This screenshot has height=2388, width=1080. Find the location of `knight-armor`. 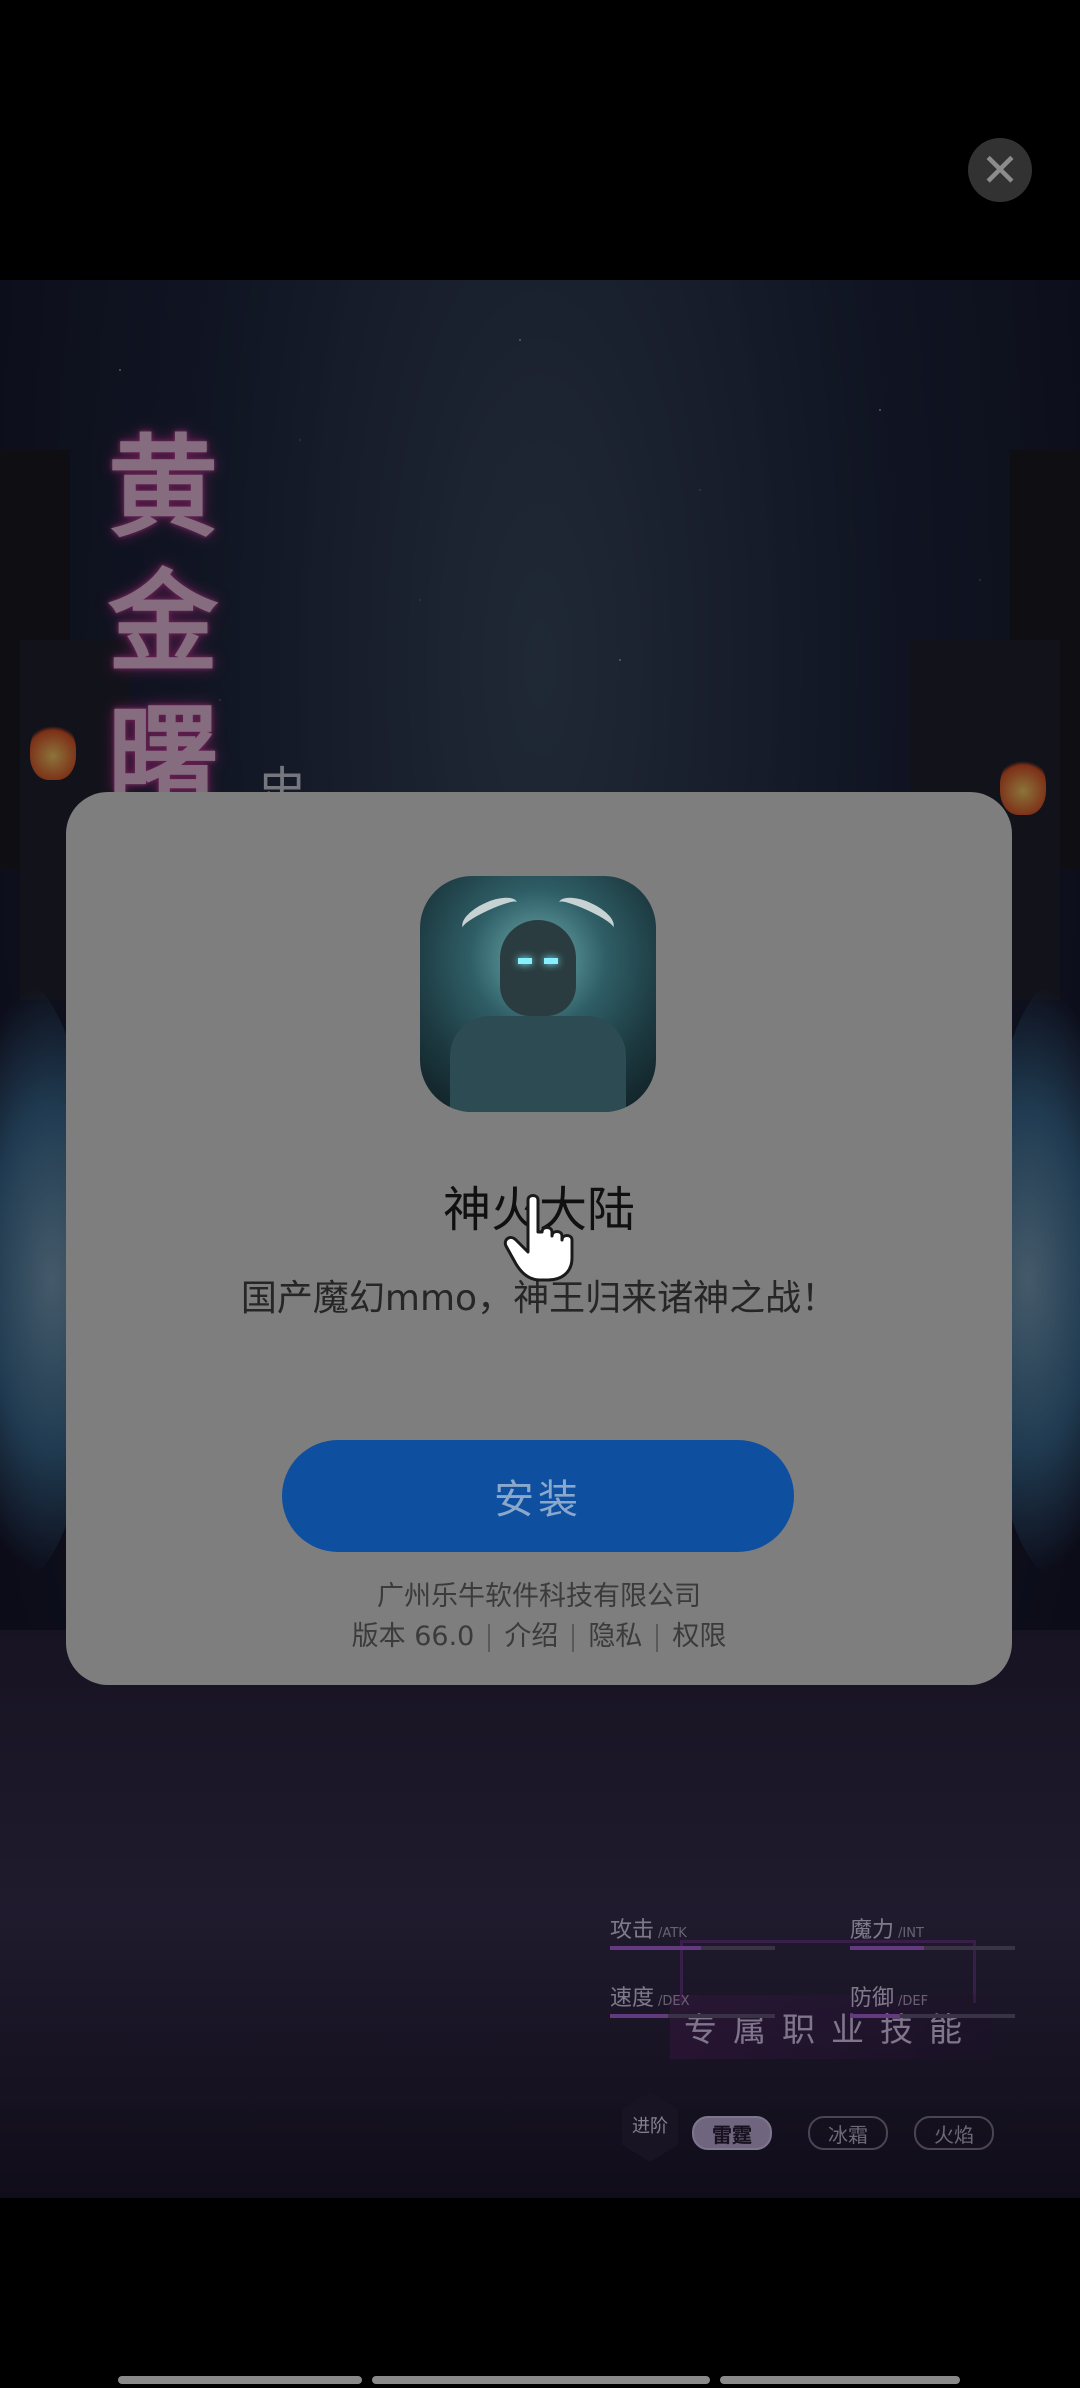

knight-armor is located at coordinates (538, 1064).